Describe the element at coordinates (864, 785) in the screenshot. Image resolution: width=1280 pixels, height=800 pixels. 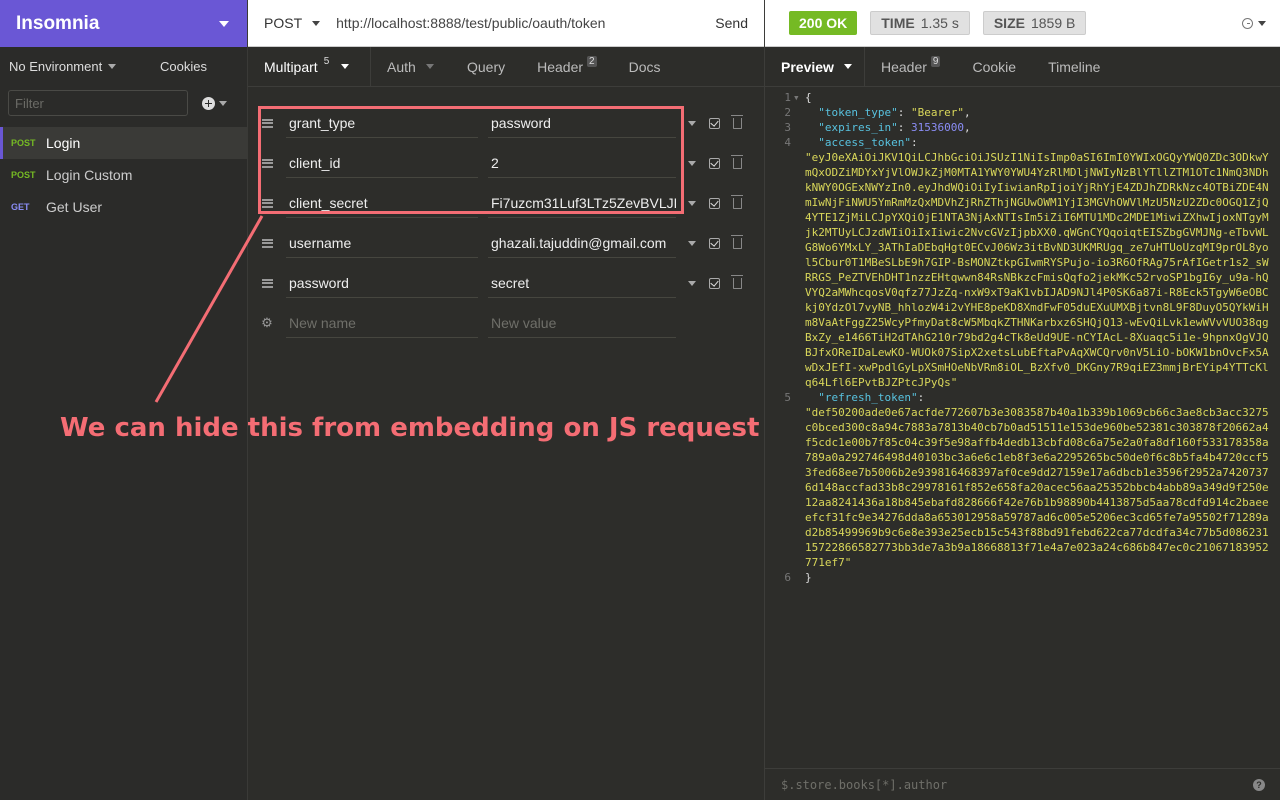
I see `response-filter-input: $.store.books[*].author` at that location.